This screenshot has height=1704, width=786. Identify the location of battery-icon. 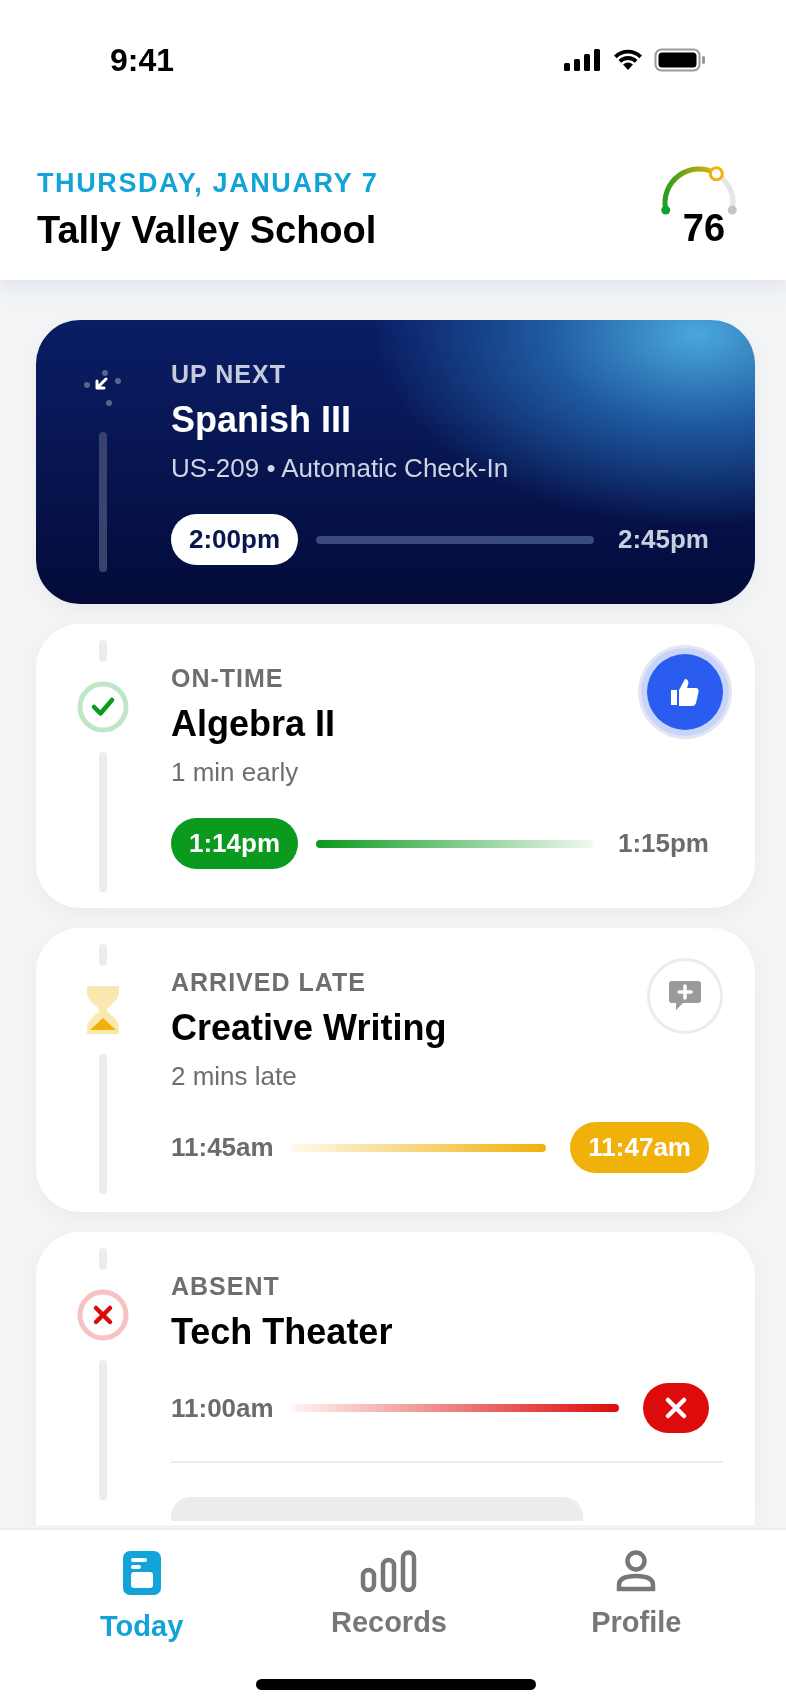
(680, 60).